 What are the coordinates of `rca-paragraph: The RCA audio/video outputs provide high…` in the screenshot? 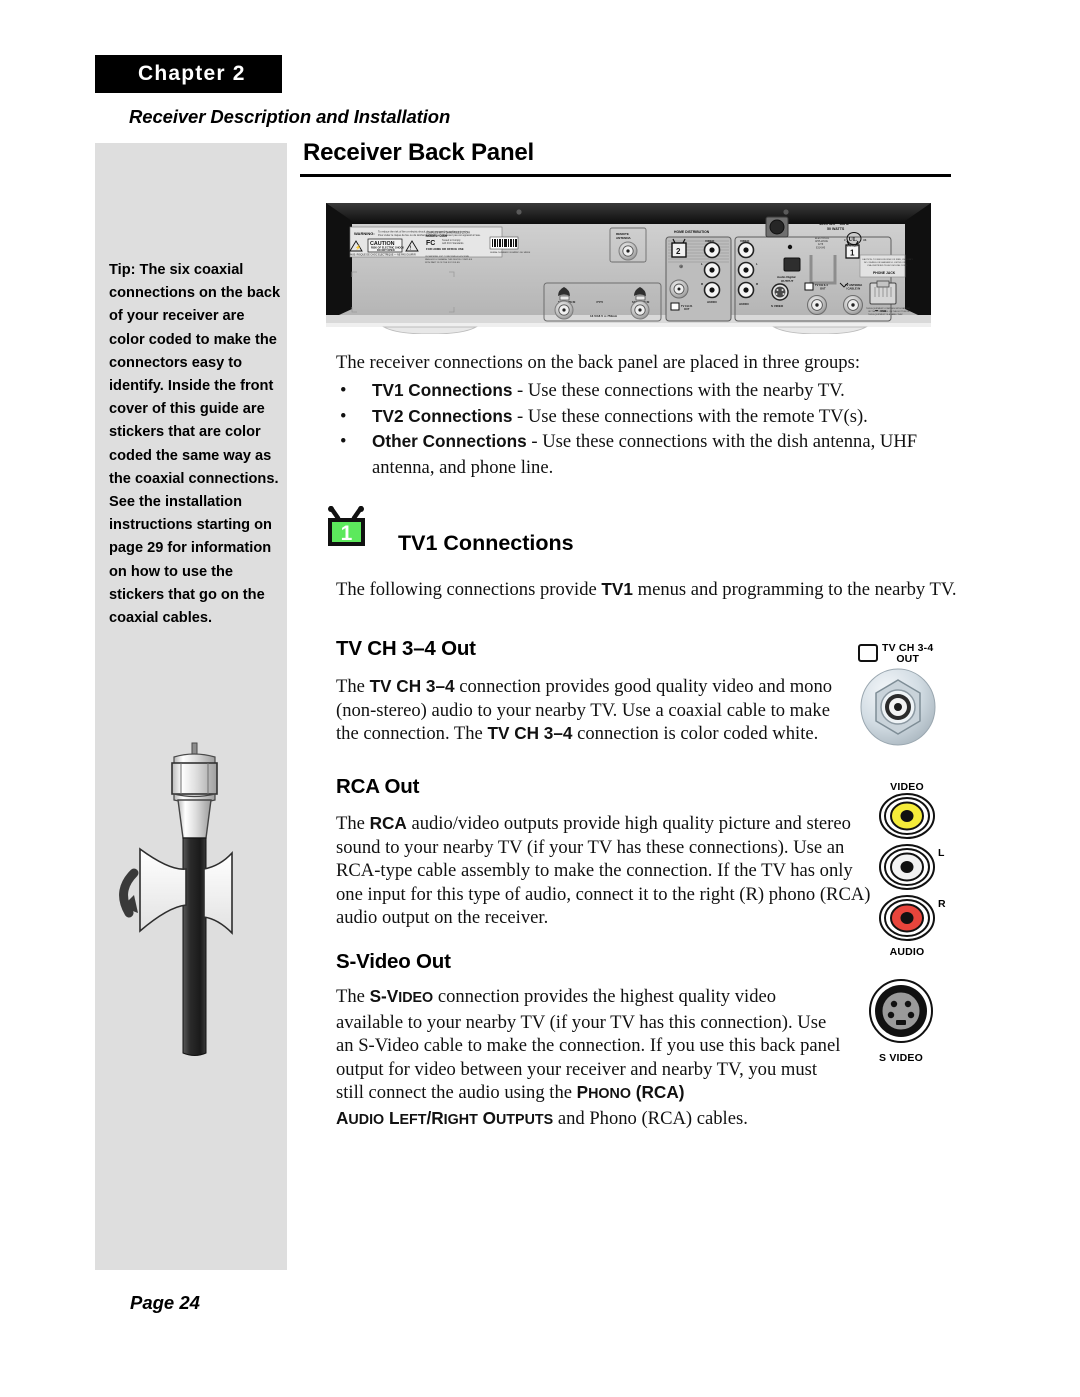 It's located at (606, 871).